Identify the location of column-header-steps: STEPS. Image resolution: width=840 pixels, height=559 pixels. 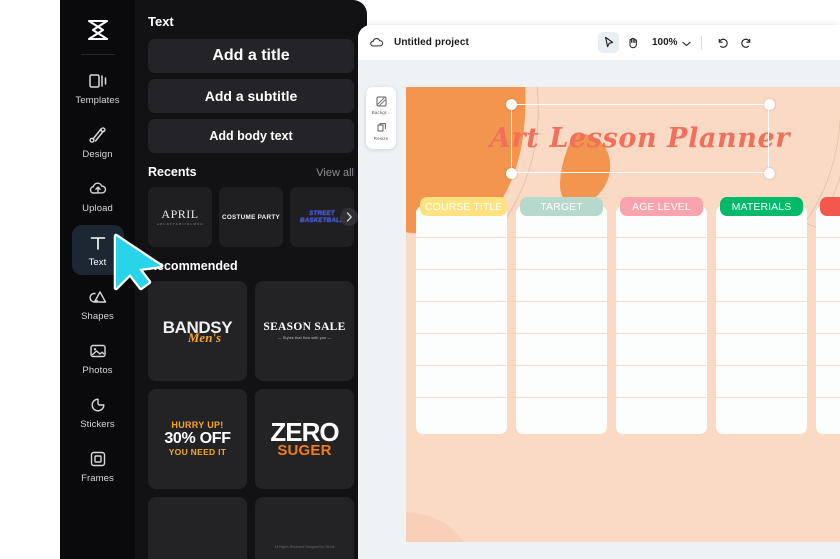
(830, 206).